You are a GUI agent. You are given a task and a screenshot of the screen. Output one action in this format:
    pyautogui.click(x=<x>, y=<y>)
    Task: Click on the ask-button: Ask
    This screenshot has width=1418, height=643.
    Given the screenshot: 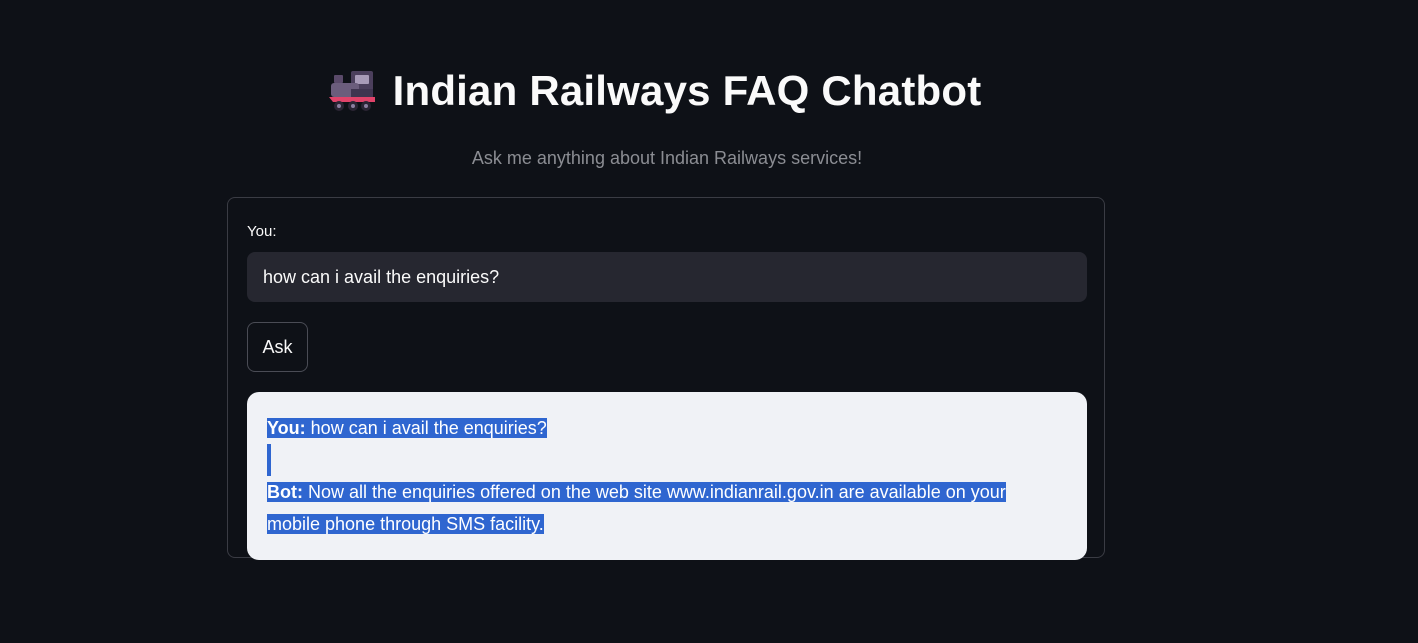 What is the action you would take?
    pyautogui.click(x=277, y=347)
    